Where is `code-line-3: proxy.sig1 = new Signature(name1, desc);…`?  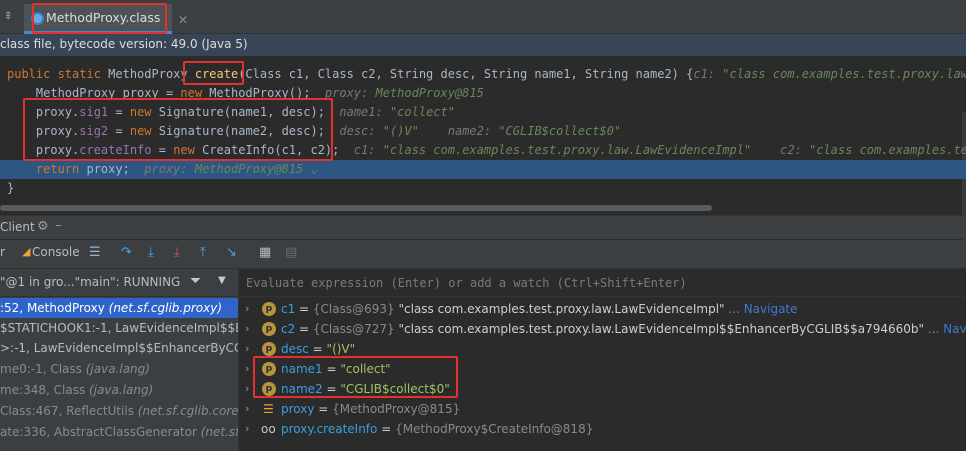 code-line-3: proxy.sig1 = new Signature(name1, desc);… is located at coordinates (231, 112).